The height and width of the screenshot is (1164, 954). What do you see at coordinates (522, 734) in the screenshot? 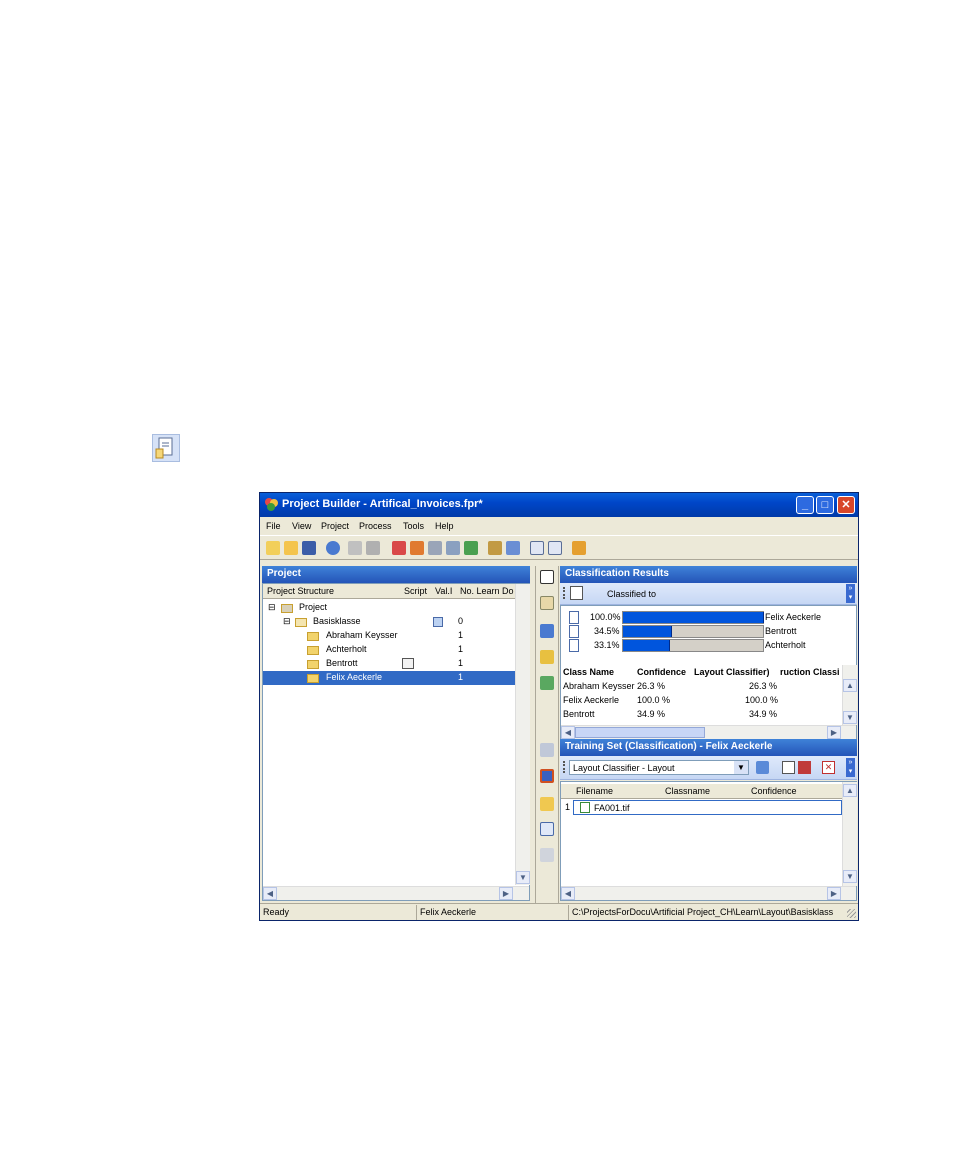
I see `tree-vertical-scrollbar: ▼` at bounding box center [522, 734].